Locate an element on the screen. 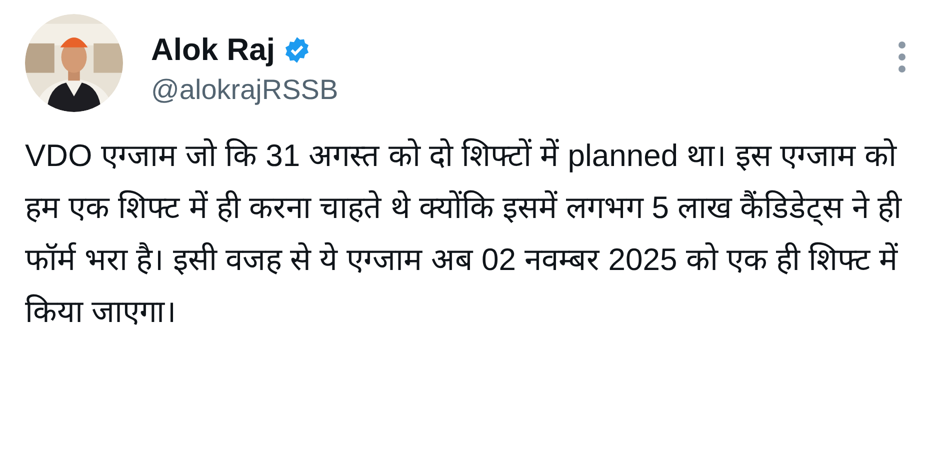 The height and width of the screenshot is (463, 949). author-name: Alok Raj is located at coordinates (213, 50).